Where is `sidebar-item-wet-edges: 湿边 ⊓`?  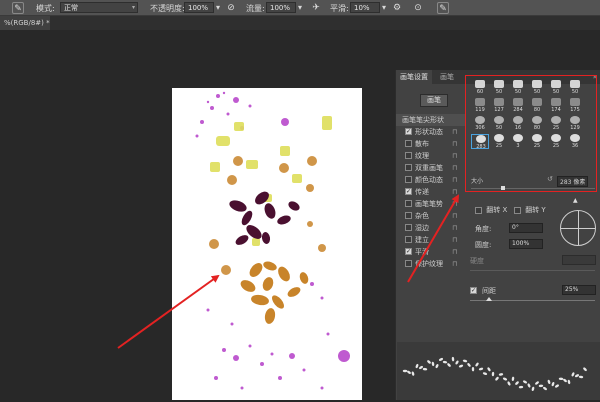 sidebar-item-wet-edges: 湿边 ⊓ is located at coordinates (431, 228).